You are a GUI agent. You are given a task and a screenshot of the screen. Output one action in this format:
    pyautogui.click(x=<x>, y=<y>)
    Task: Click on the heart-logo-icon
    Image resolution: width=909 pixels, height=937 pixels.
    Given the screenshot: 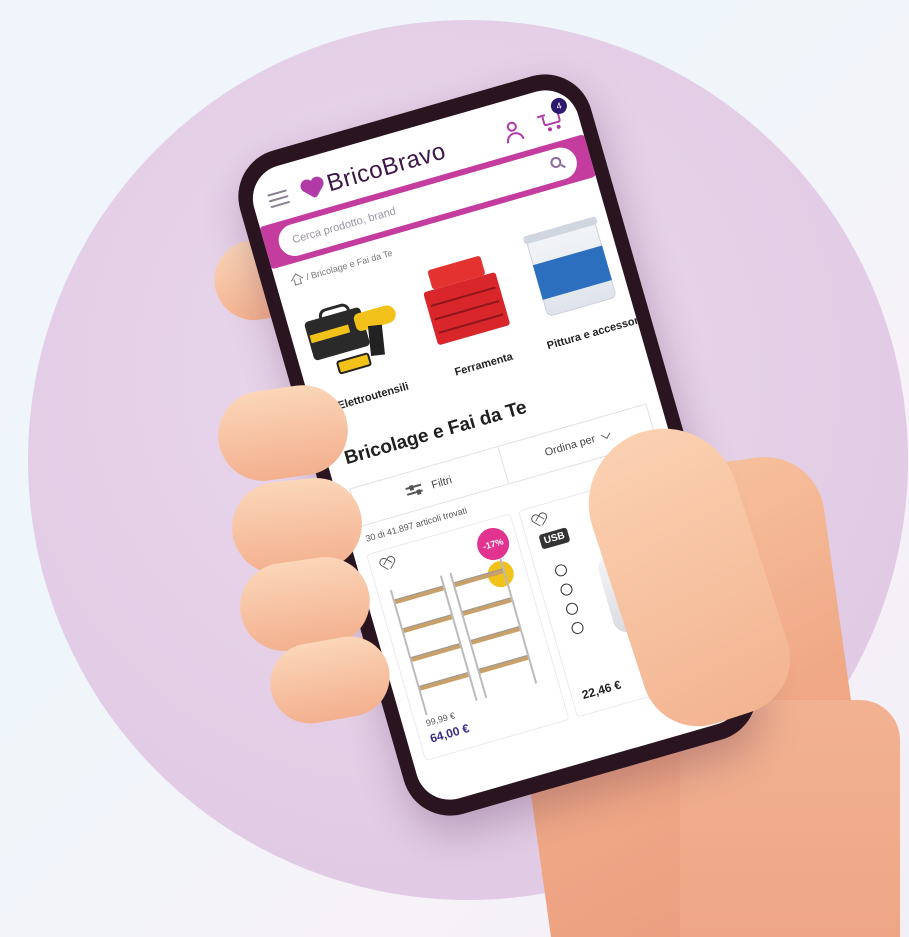 What is the action you would take?
    pyautogui.click(x=313, y=189)
    